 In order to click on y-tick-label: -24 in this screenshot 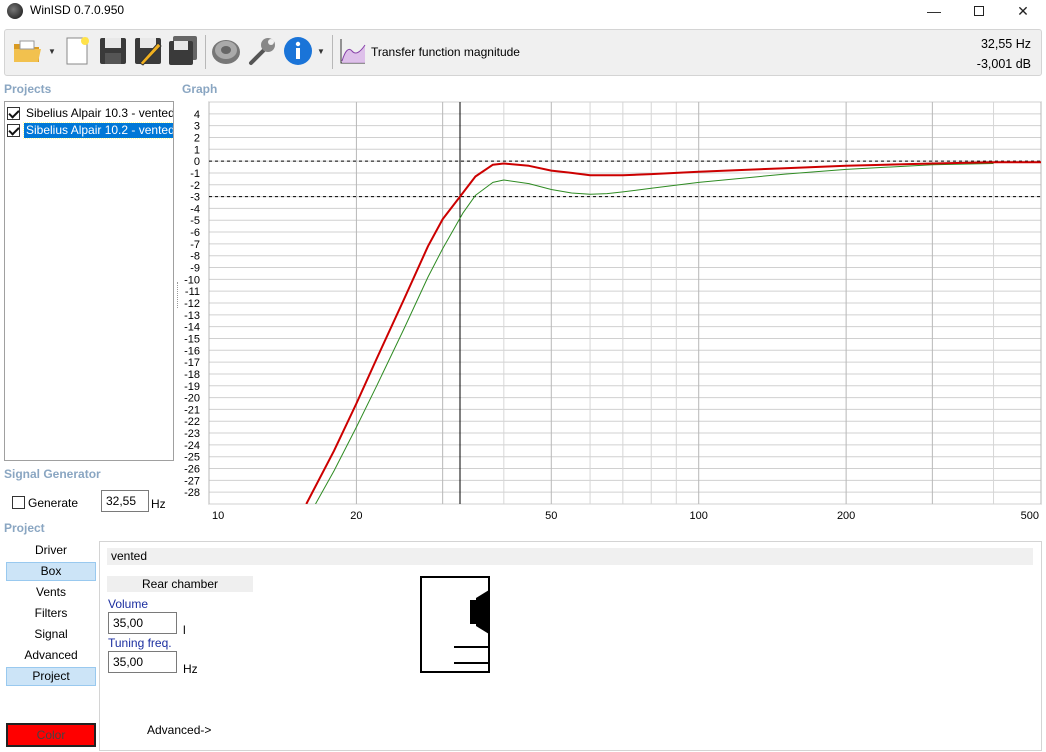, I will do `click(192, 446)`.